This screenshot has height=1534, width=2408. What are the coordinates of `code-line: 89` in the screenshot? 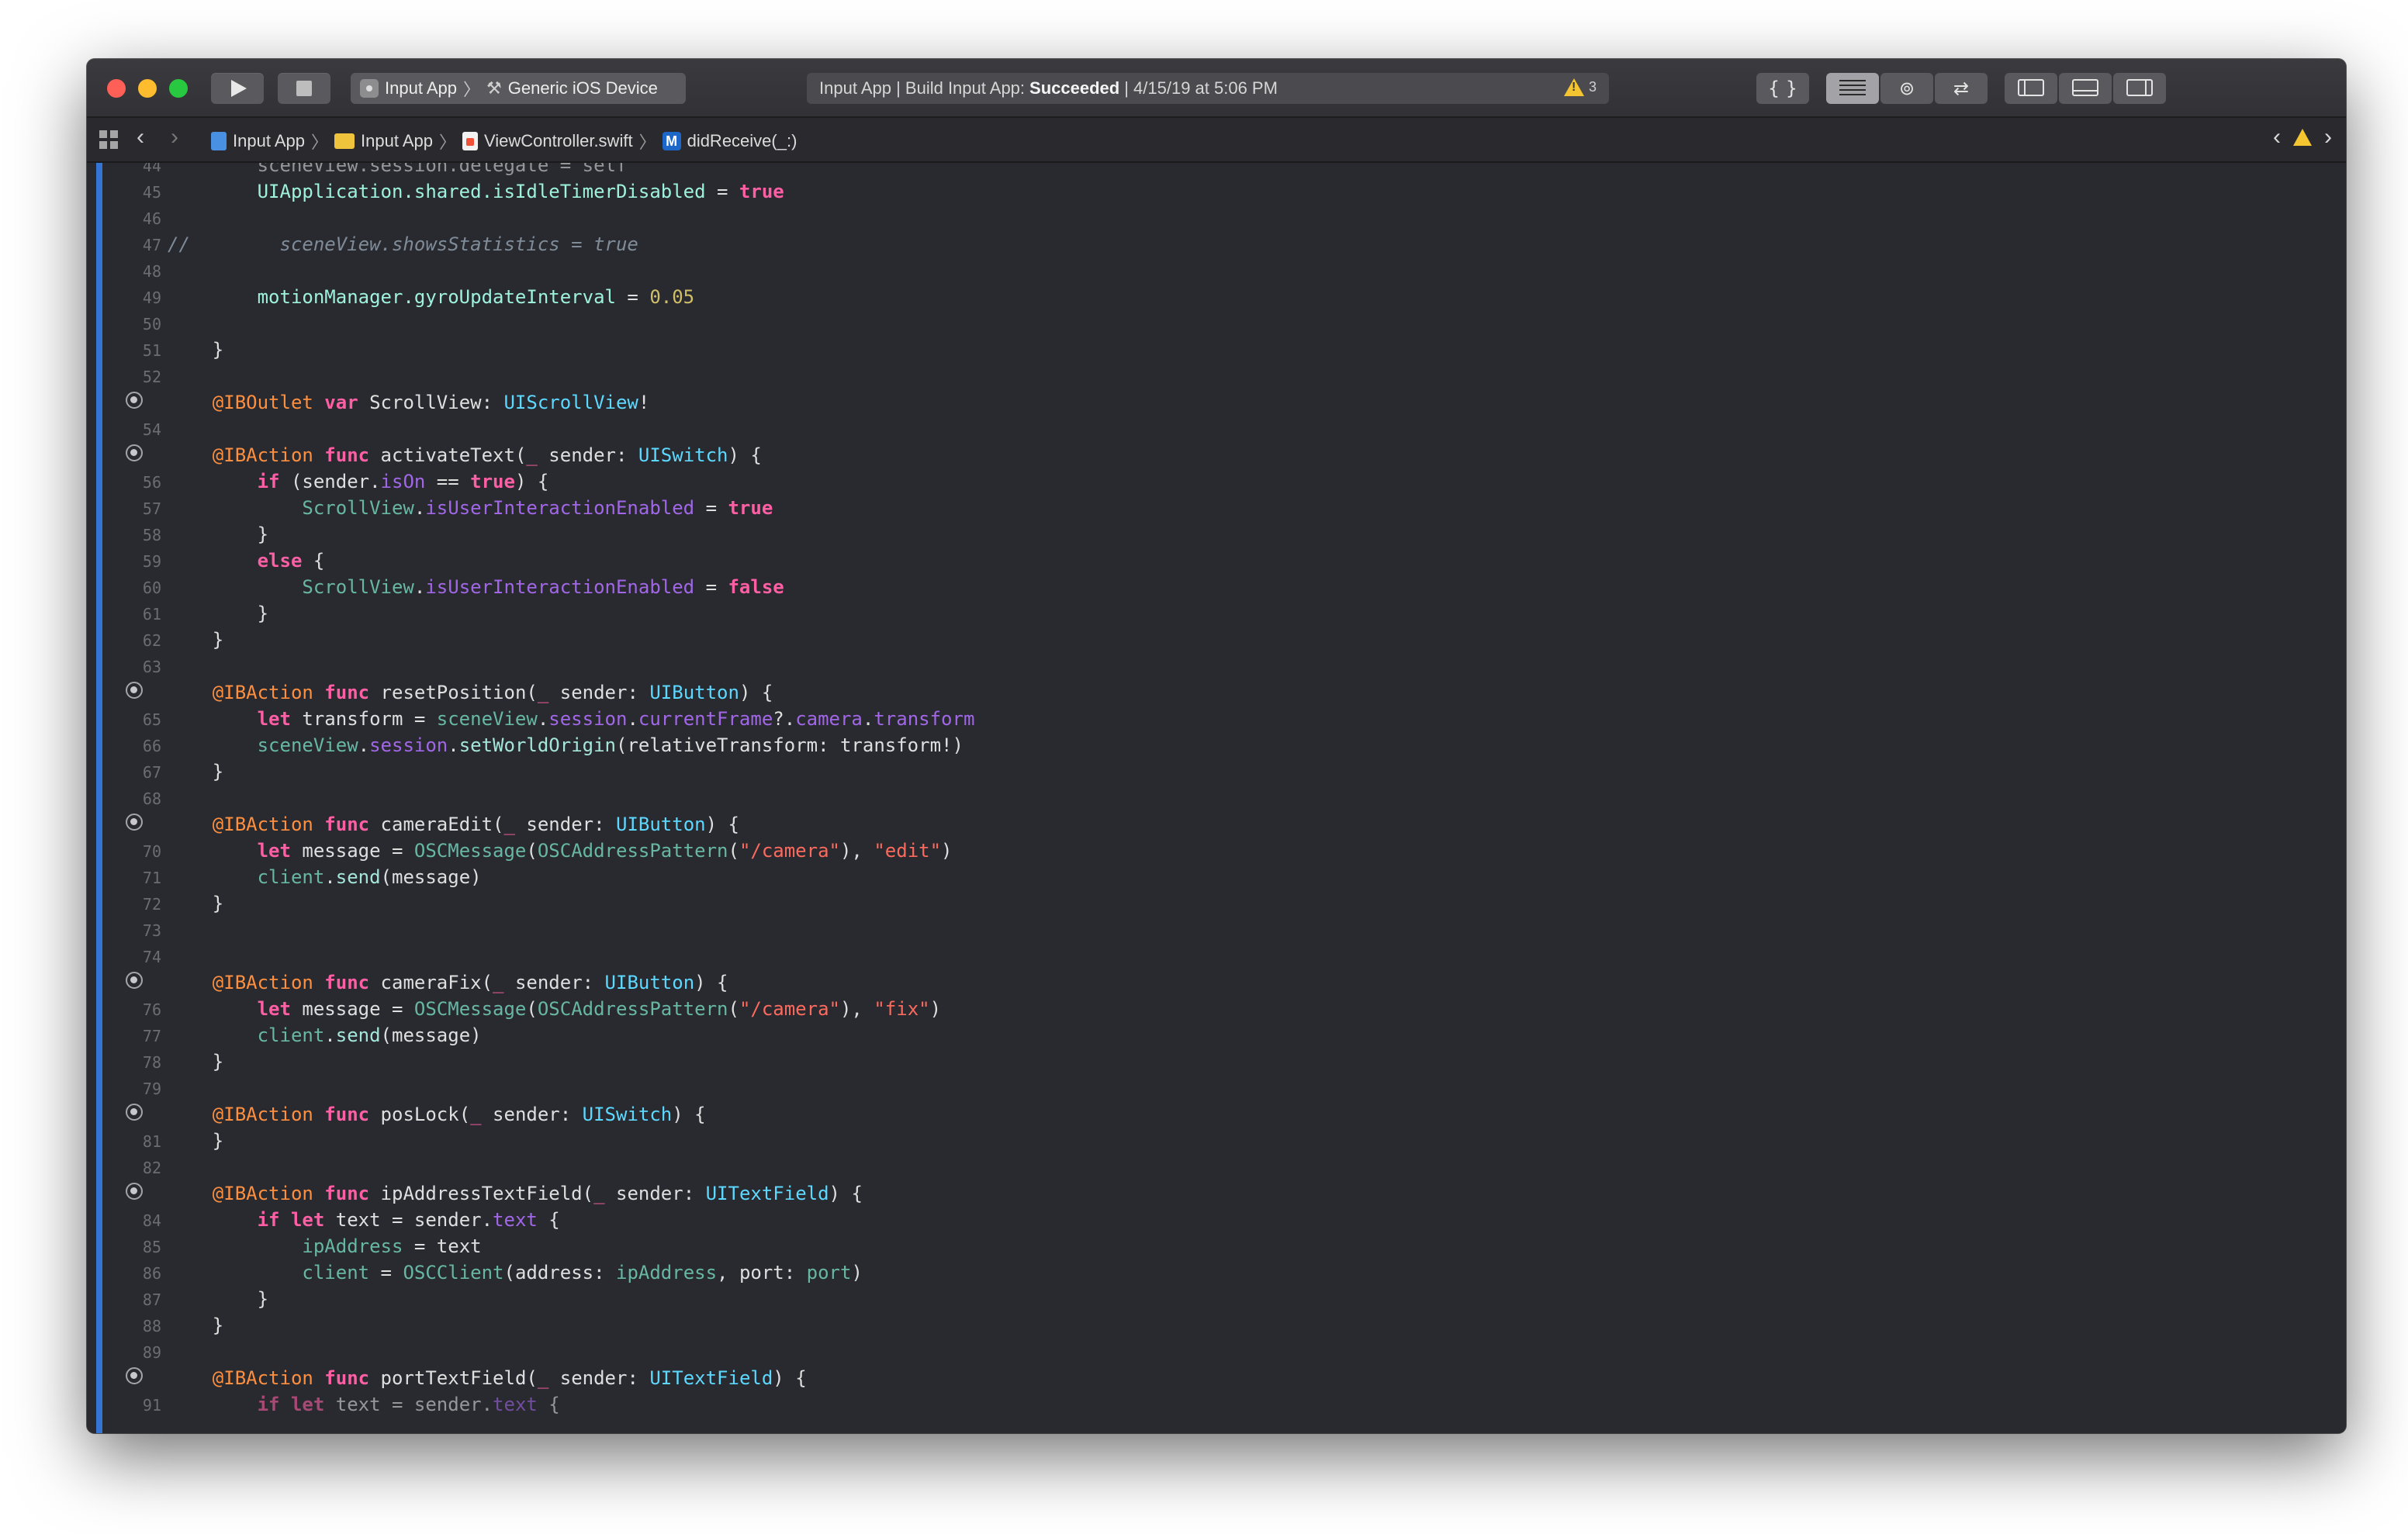 It's located at (1216, 1352).